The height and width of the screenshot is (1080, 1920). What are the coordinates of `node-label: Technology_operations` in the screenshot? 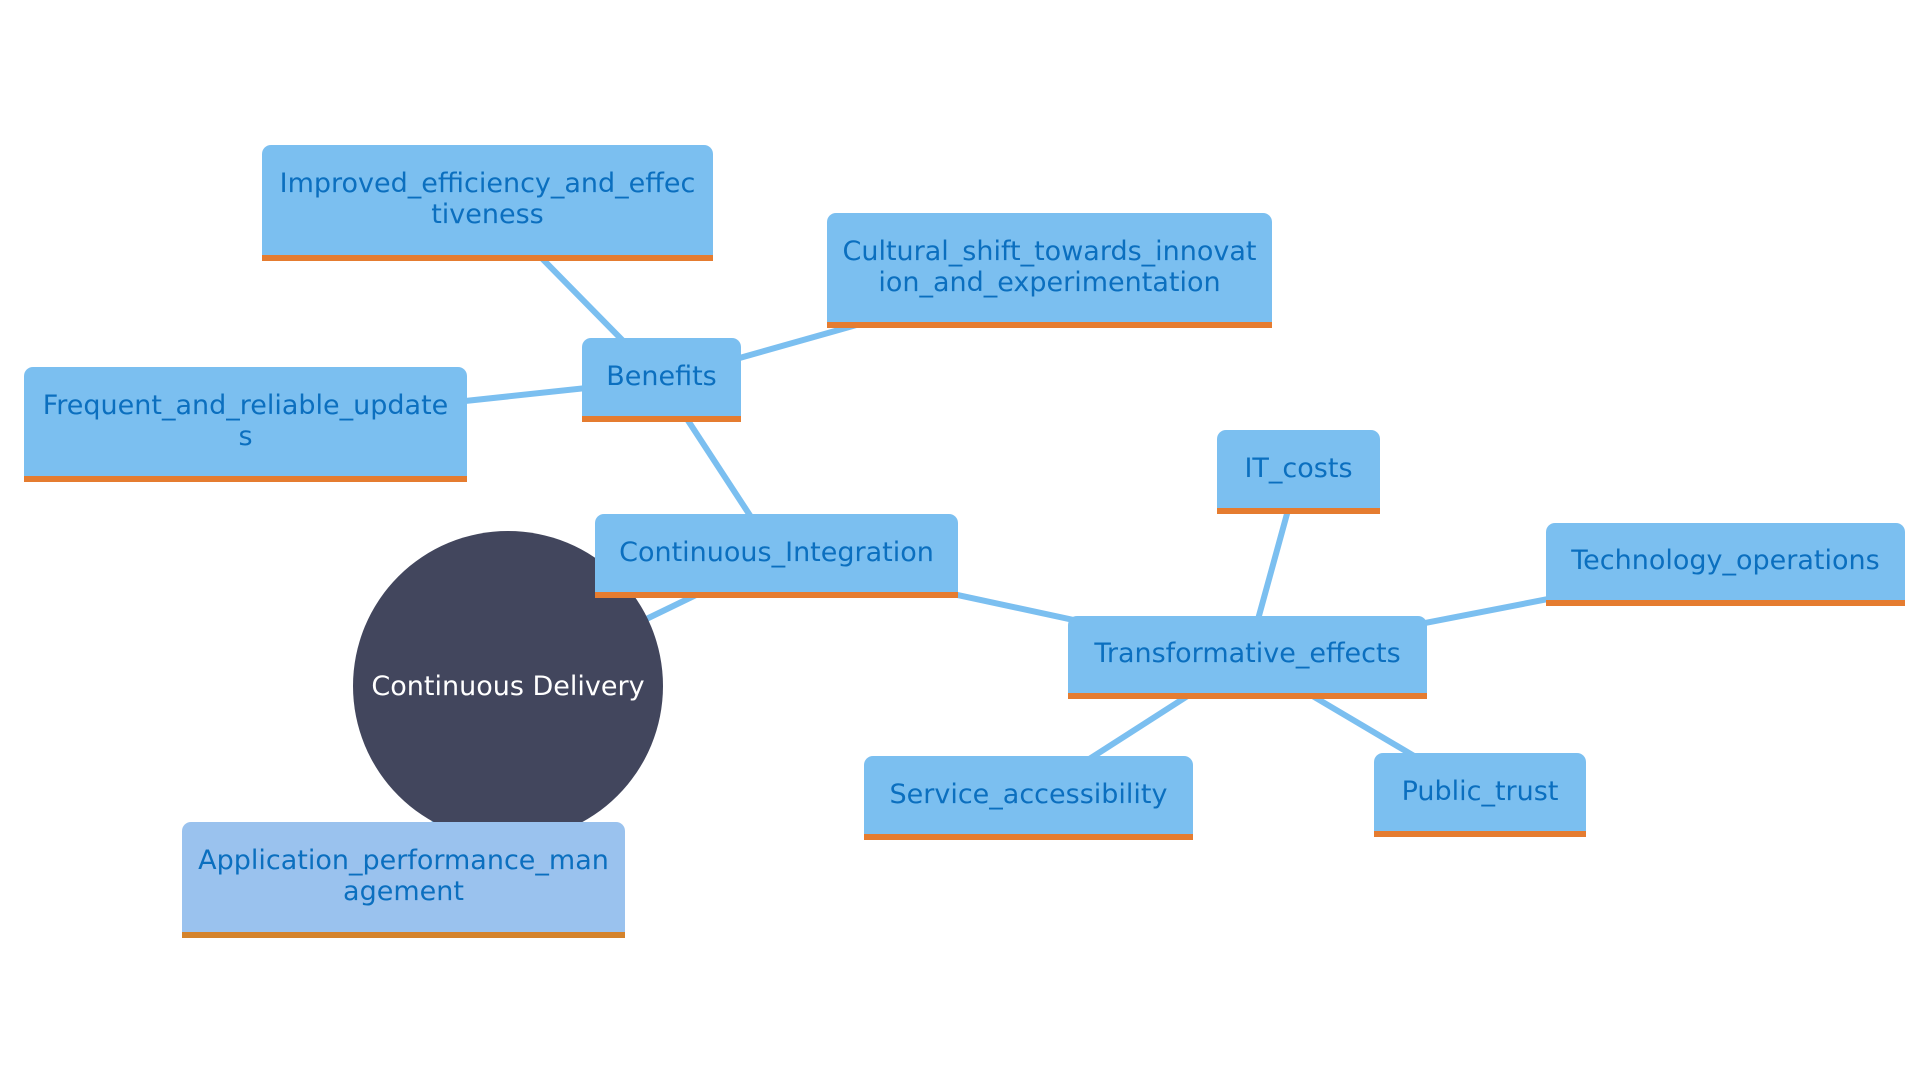 It's located at (1725, 560).